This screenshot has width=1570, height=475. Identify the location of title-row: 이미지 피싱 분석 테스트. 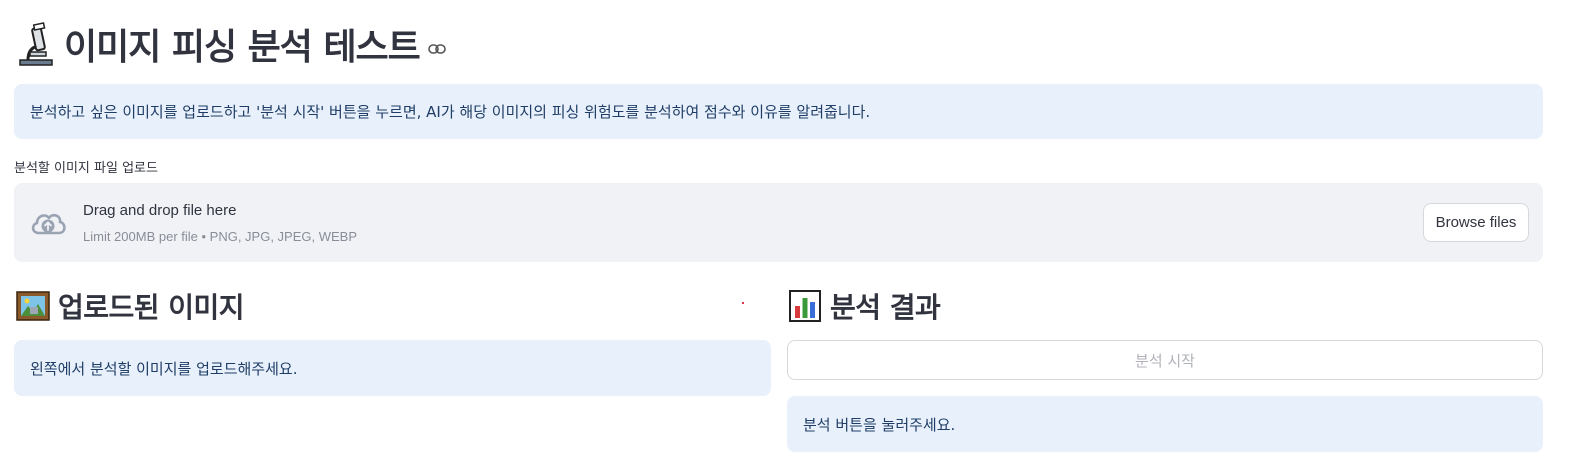
(231, 44).